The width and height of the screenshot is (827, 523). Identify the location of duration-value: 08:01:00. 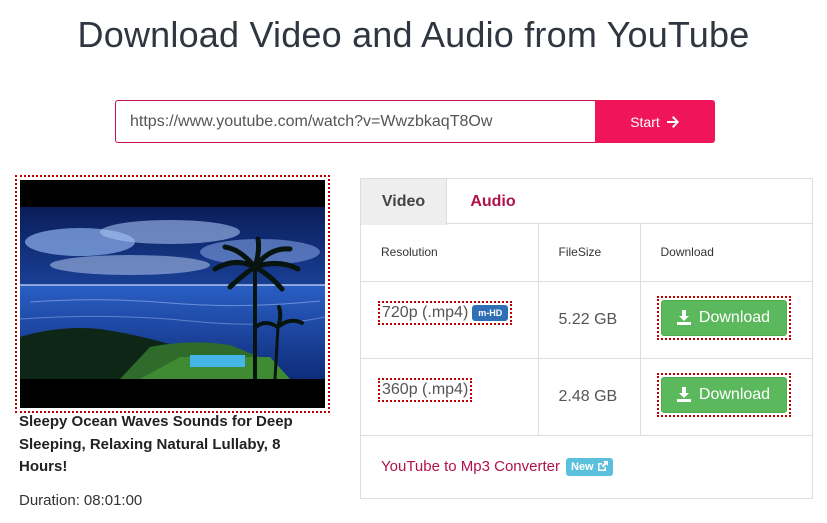
(113, 500).